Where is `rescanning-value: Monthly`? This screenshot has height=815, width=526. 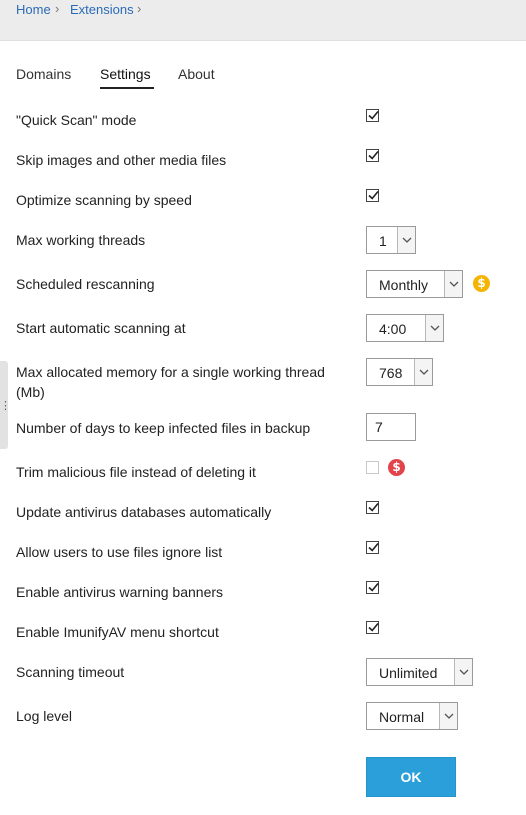
rescanning-value: Monthly is located at coordinates (404, 285).